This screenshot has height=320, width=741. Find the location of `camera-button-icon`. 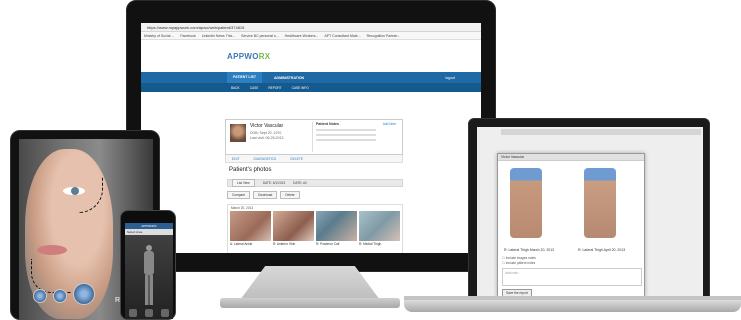

camera-button-icon is located at coordinates (84, 294).